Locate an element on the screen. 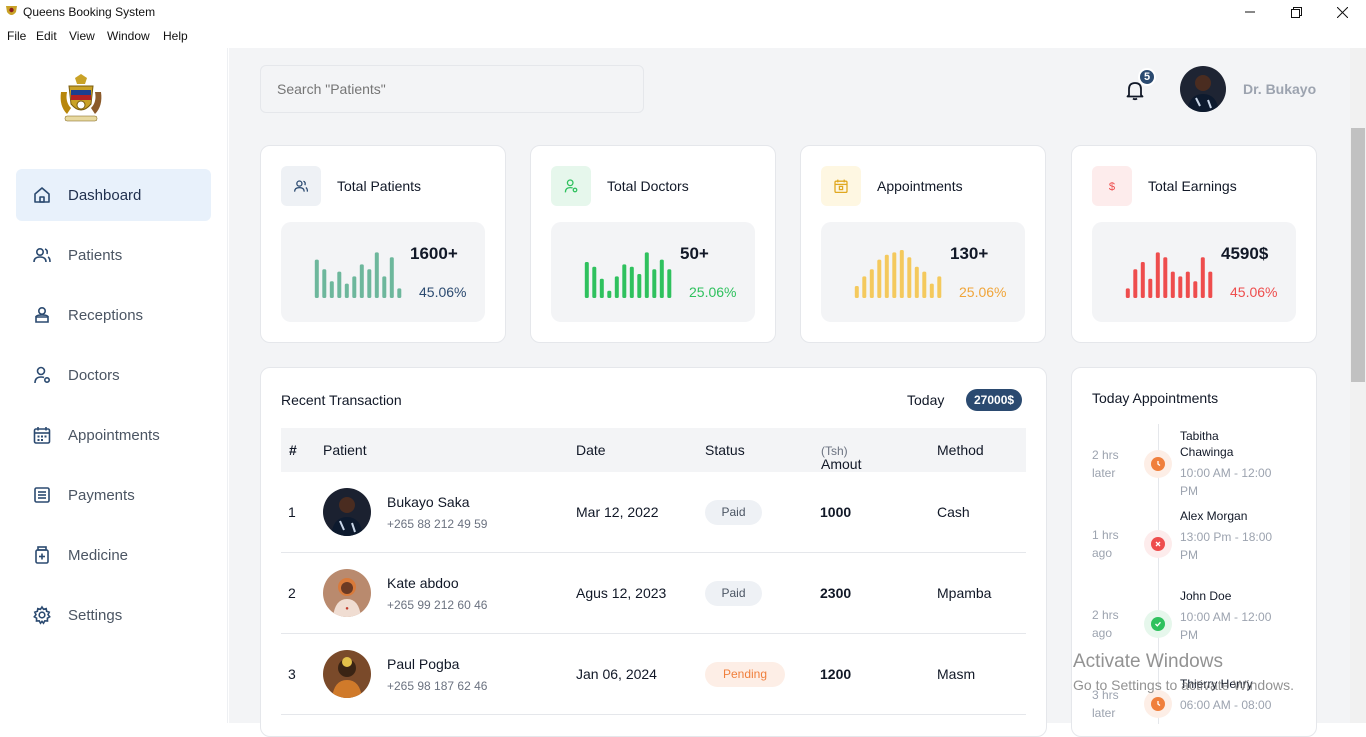 The height and width of the screenshot is (737, 1366). patient-photo is located at coordinates (347, 674).